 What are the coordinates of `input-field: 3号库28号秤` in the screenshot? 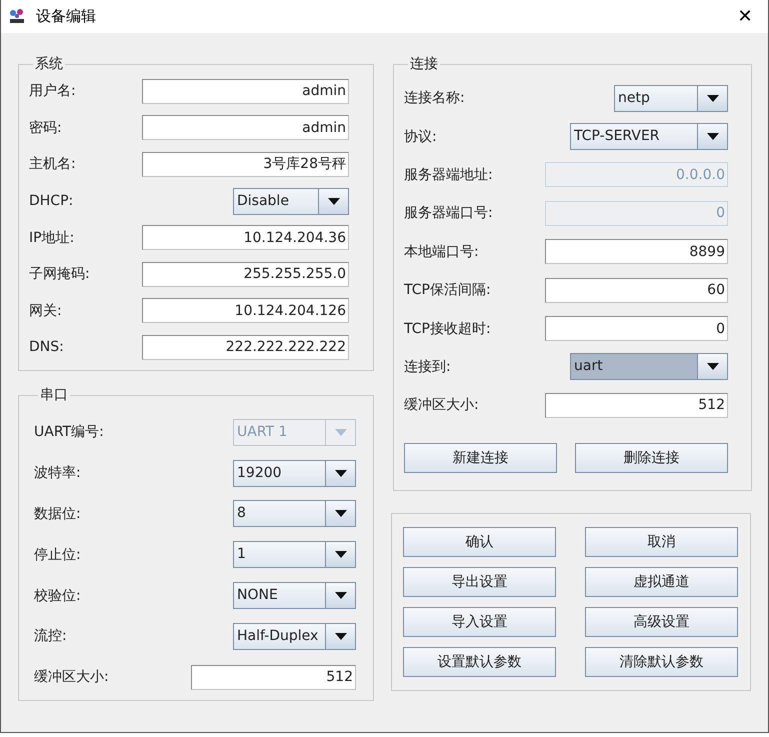 It's located at (245, 164).